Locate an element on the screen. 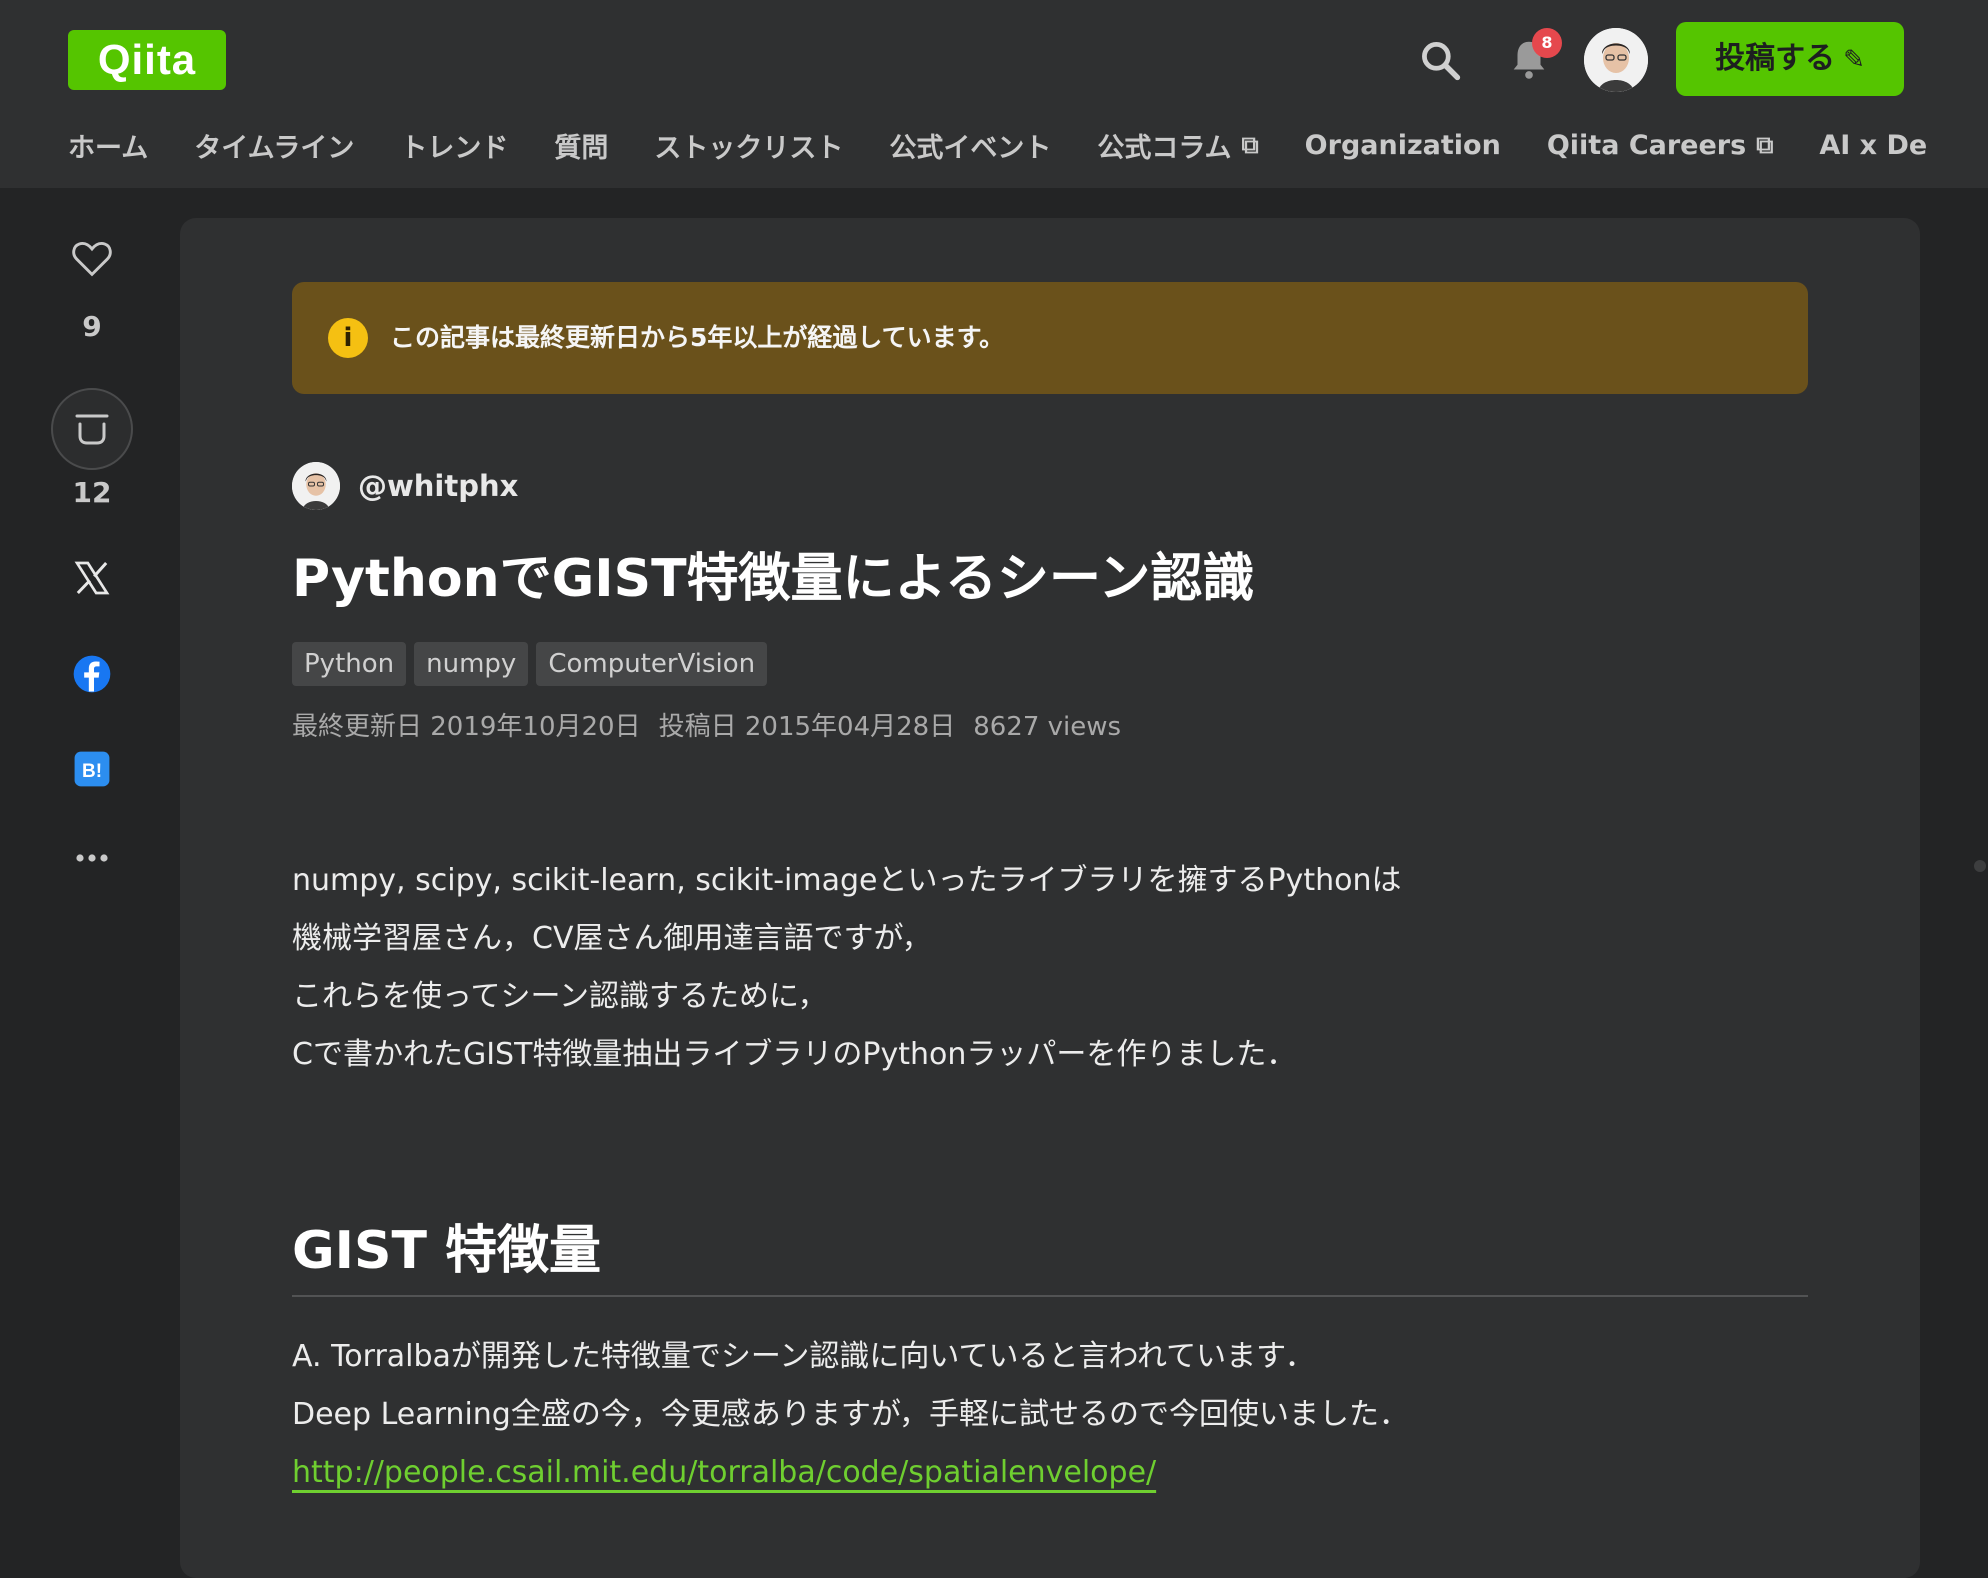 The height and width of the screenshot is (1578, 1988). article-title: PythonでGIST特徴量によるシーン認識 is located at coordinates (773, 579).